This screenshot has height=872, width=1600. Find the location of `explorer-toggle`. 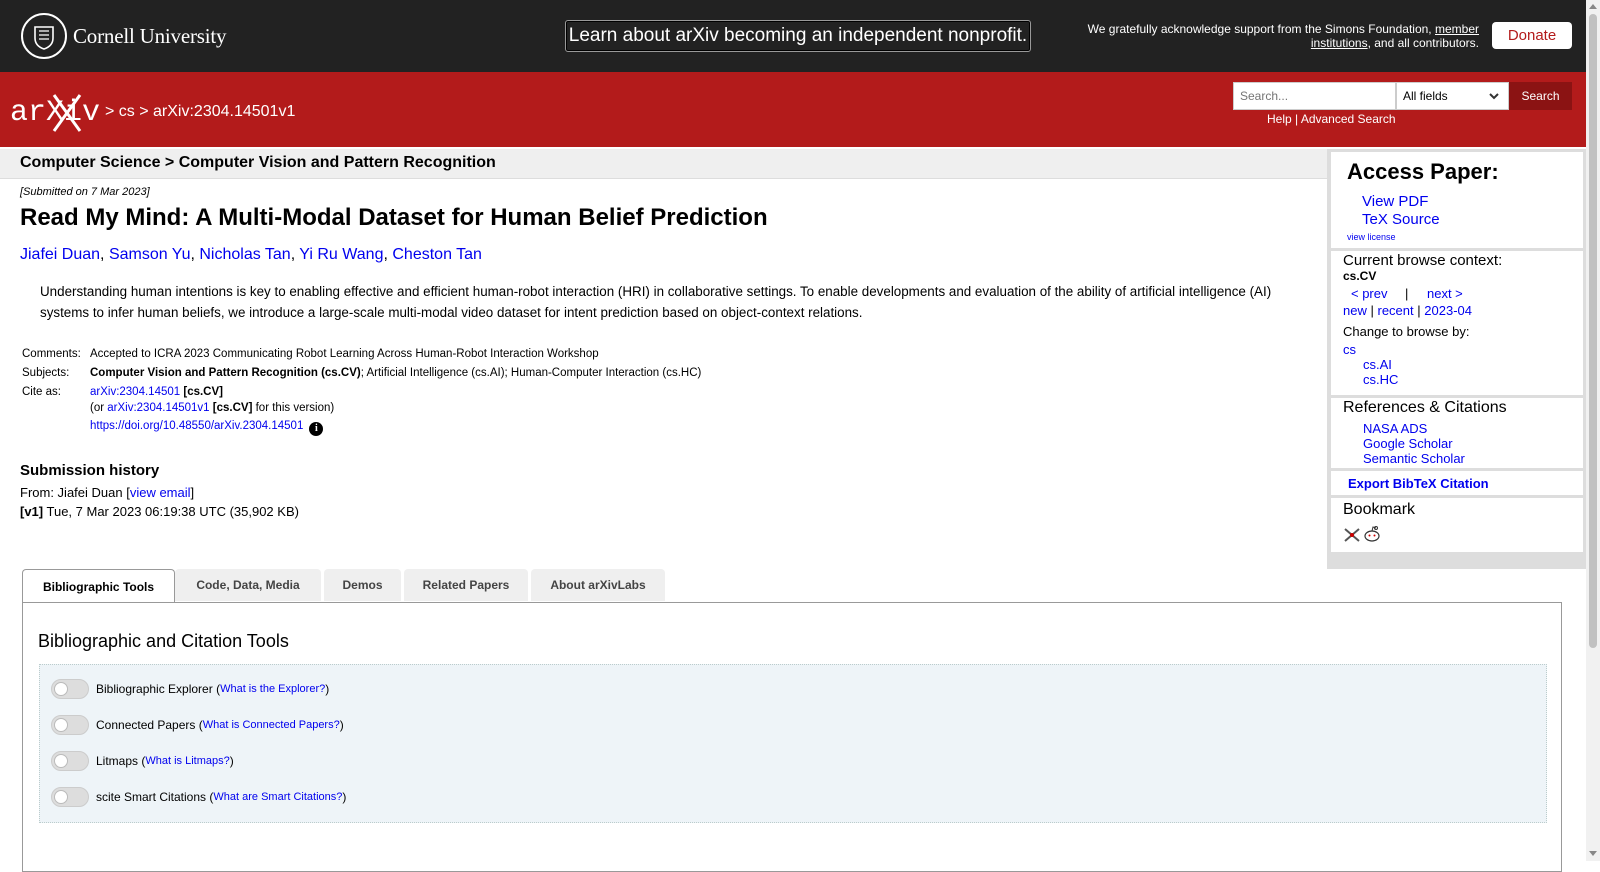

explorer-toggle is located at coordinates (70, 689).